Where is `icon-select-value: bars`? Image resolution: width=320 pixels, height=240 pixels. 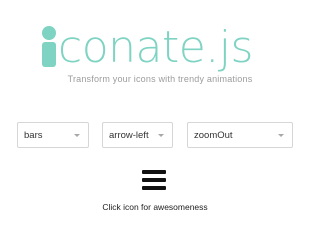 icon-select-value: bars is located at coordinates (33, 135).